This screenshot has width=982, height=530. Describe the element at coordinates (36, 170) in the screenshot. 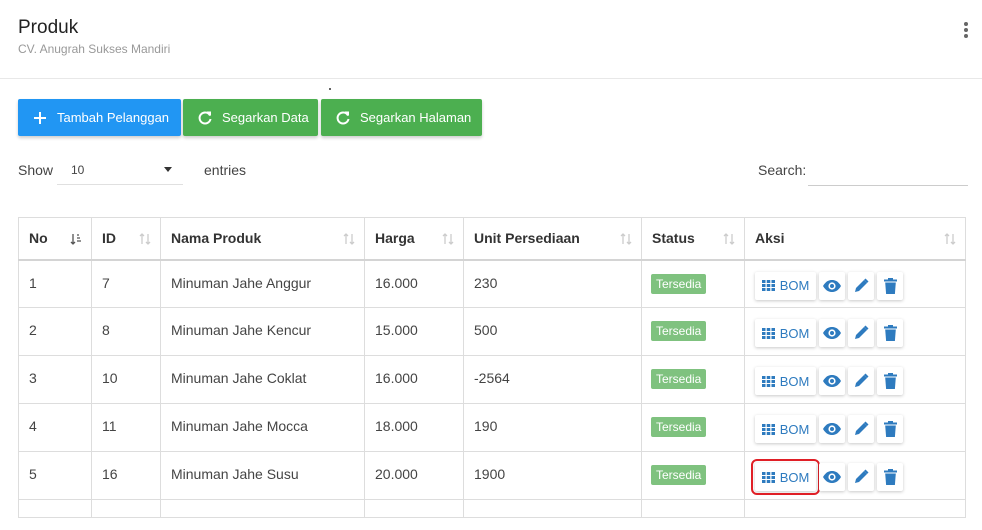

I see `show-label: Show` at that location.